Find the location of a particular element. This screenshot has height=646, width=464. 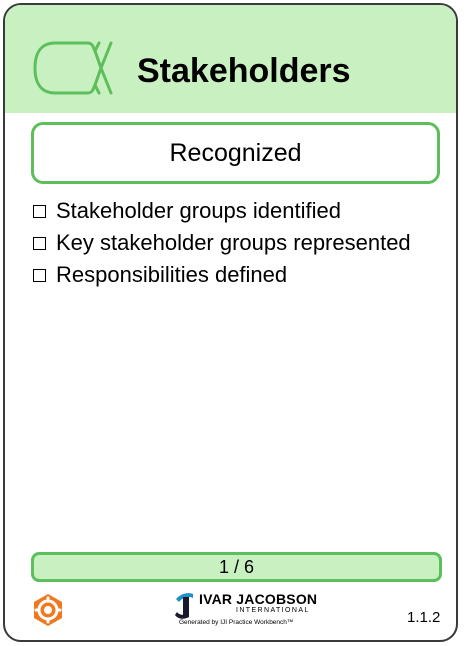

checklist-item: Stakeholder groups identified is located at coordinates (221, 211).